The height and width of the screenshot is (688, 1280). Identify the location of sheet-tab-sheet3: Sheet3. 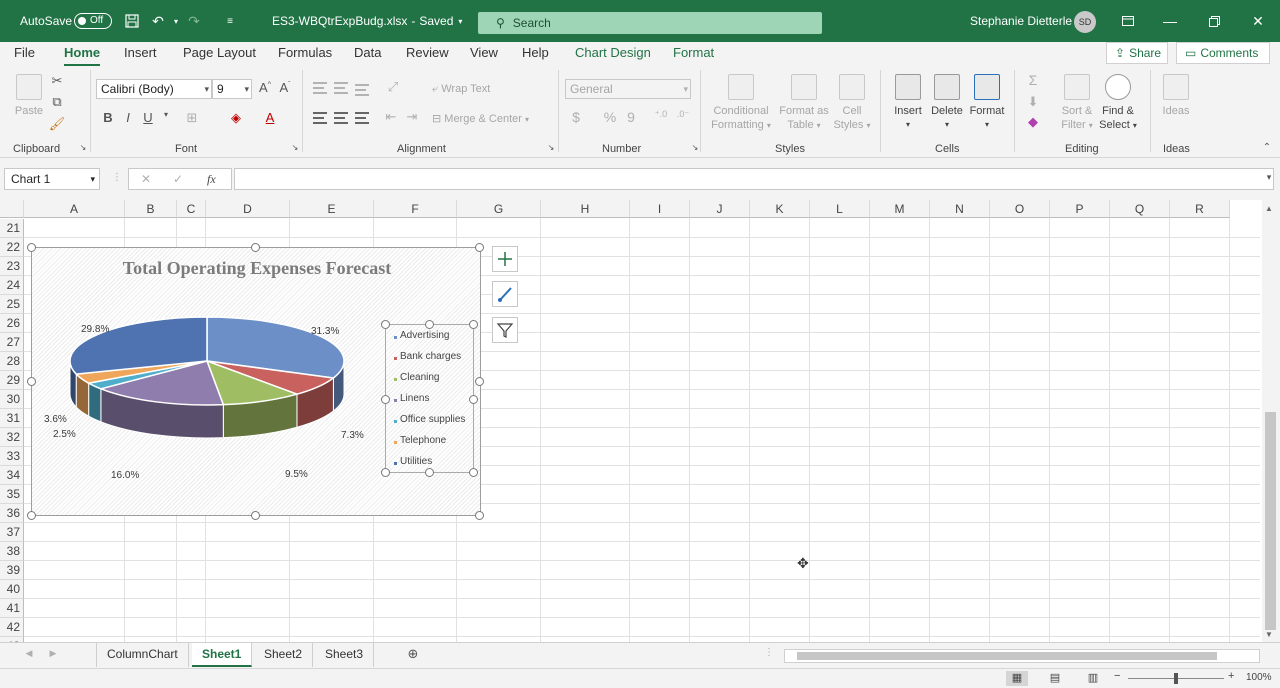
(345, 655).